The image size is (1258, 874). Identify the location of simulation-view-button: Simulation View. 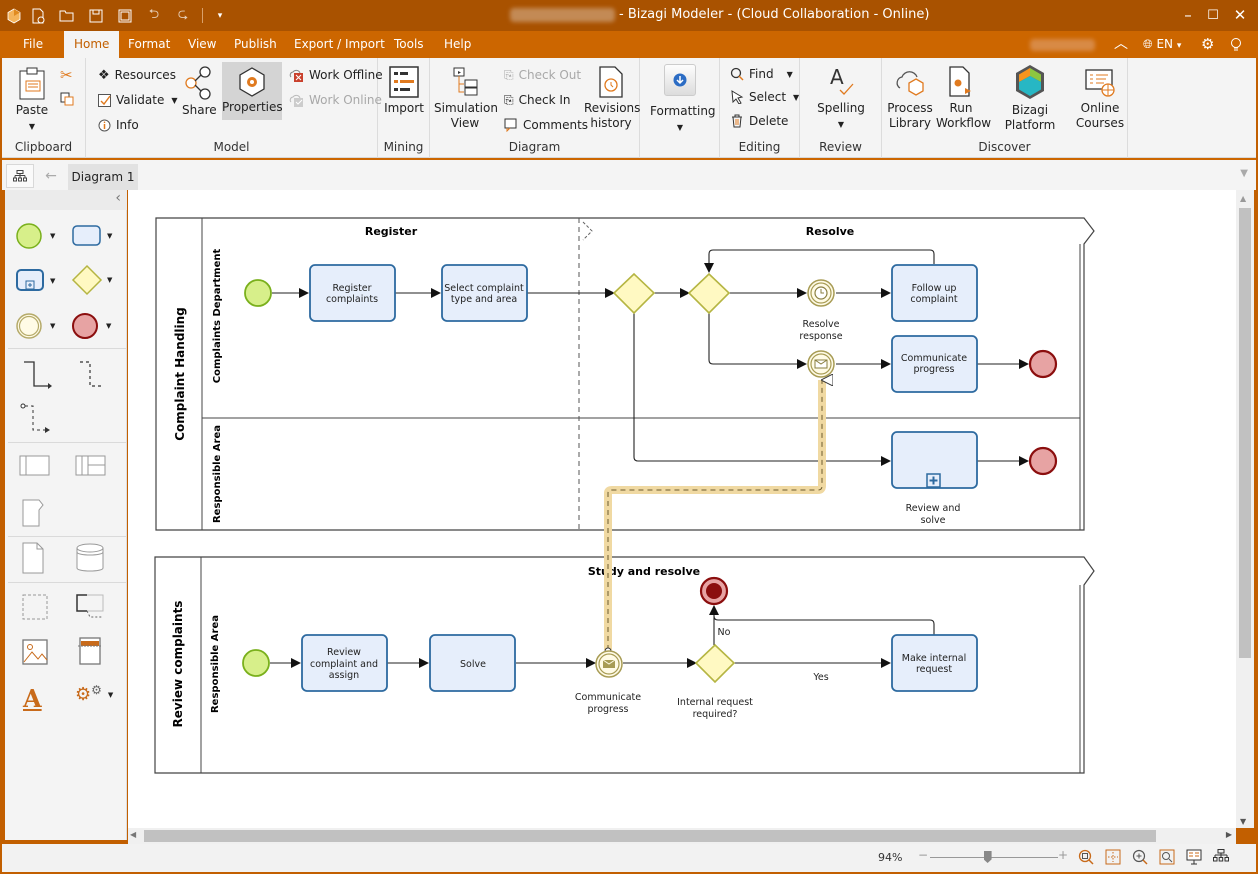
(466, 98).